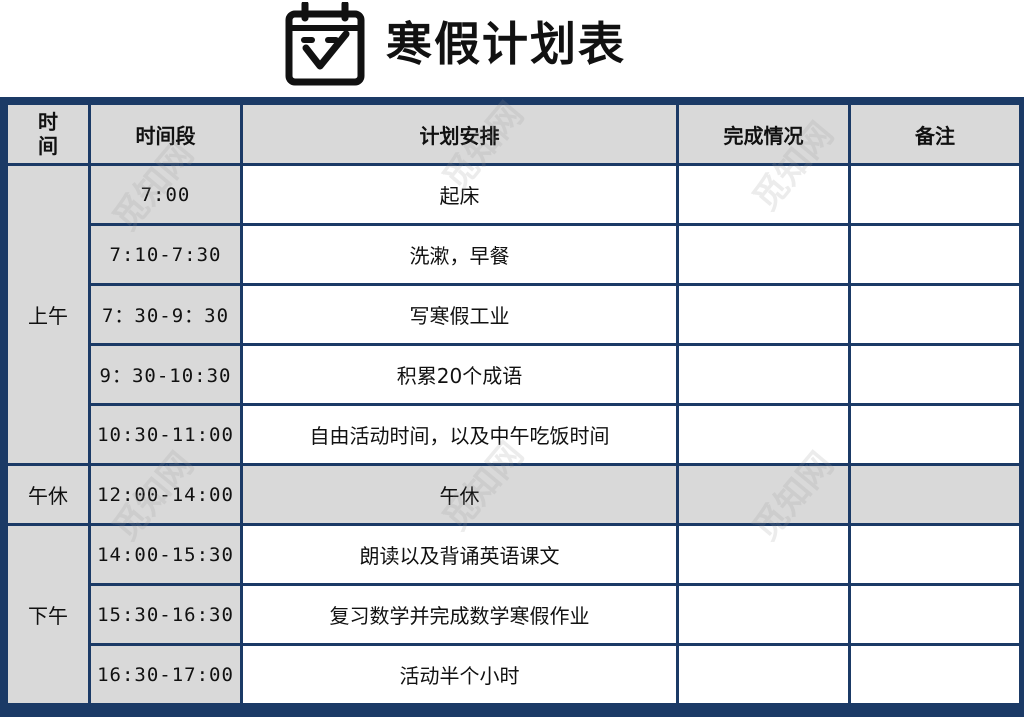  What do you see at coordinates (506, 44) in the screenshot?
I see `page-title: 寒假计划表` at bounding box center [506, 44].